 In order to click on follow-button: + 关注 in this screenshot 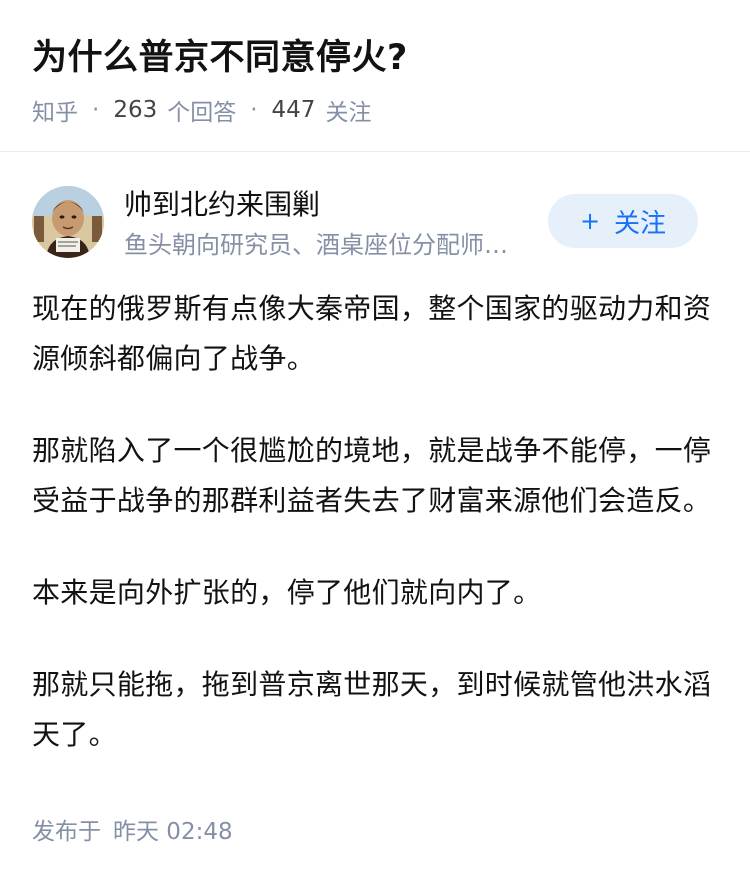, I will do `click(623, 221)`.